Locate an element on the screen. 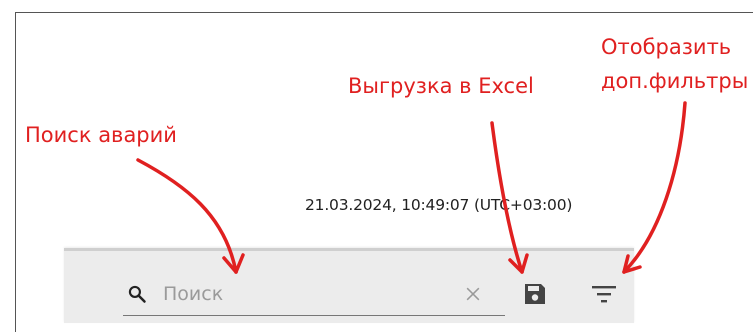 This screenshot has height=332, width=753. close-icon is located at coordinates (473, 294).